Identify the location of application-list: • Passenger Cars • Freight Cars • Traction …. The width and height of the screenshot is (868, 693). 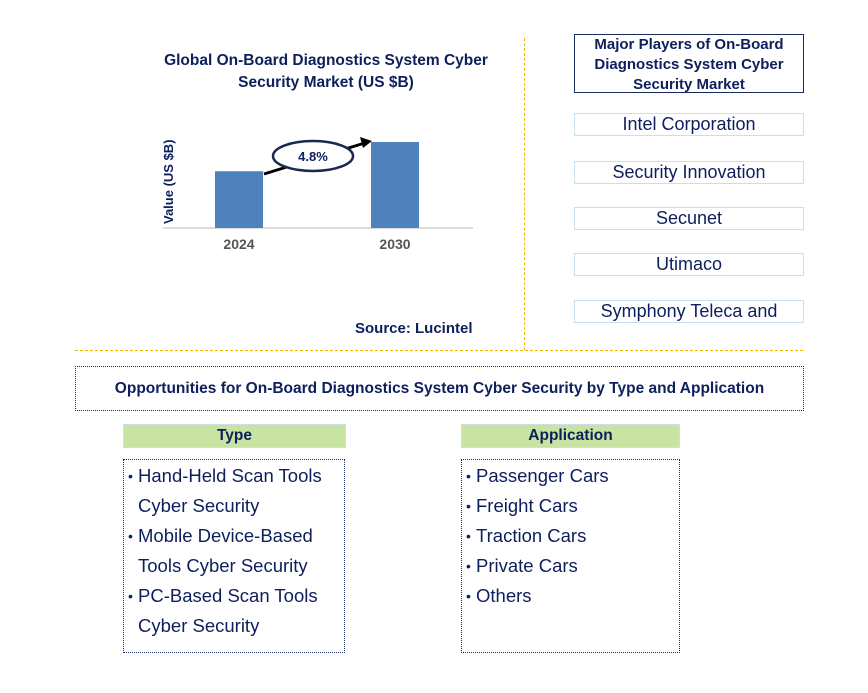
(570, 556).